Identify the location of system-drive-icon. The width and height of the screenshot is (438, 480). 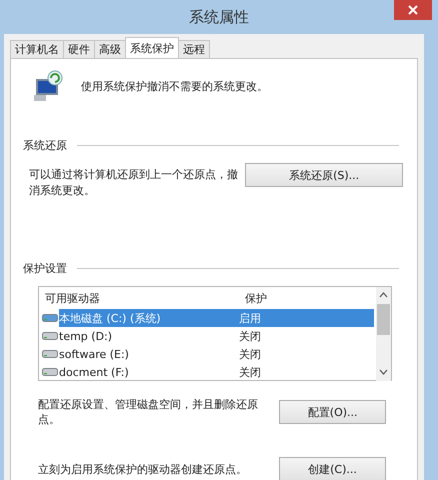
(50, 318).